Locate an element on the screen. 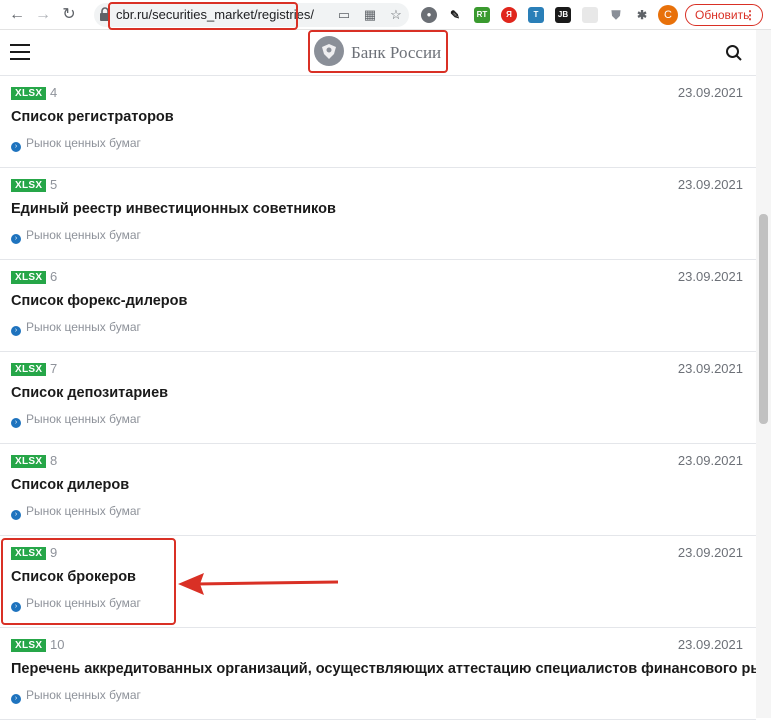  menu-icon is located at coordinates (20, 52).